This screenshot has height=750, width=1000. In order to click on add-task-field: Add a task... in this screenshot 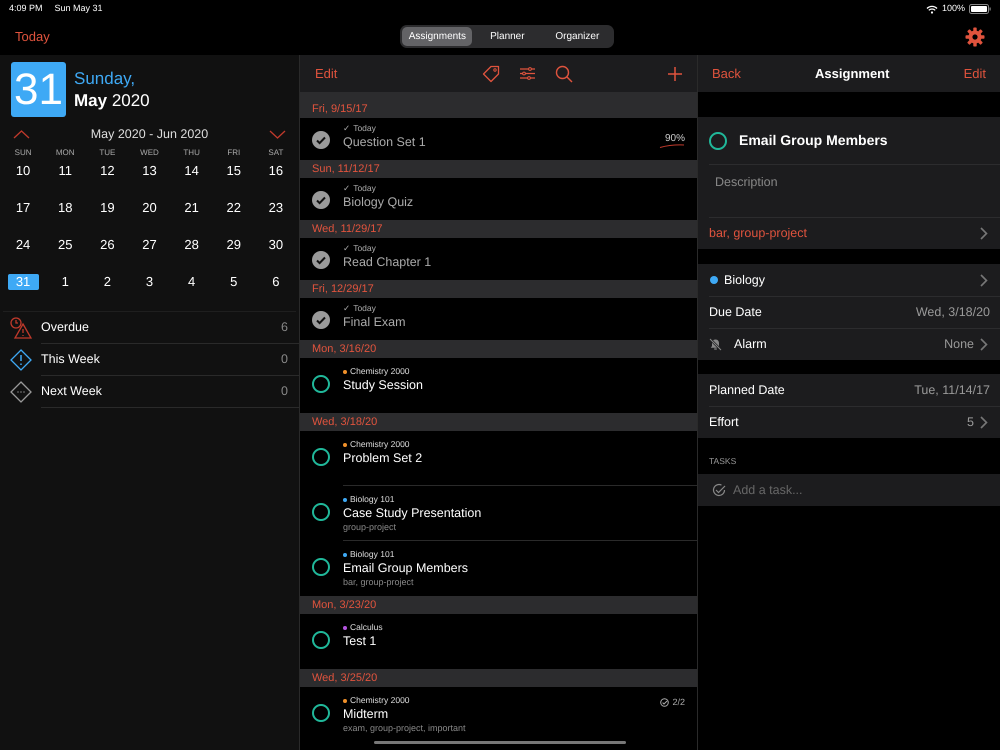, I will do `click(849, 490)`.